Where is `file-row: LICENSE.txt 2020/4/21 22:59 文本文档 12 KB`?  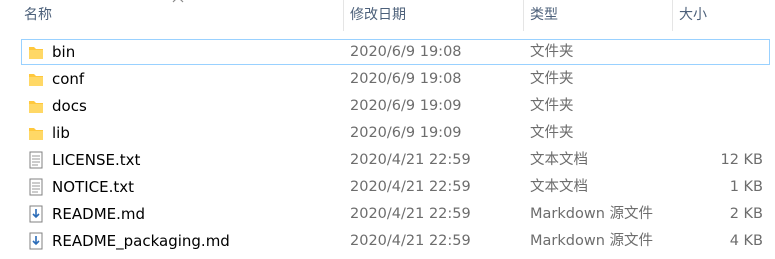
file-row: LICENSE.txt 2020/4/21 22:59 文本文档 12 KB is located at coordinates (395, 160).